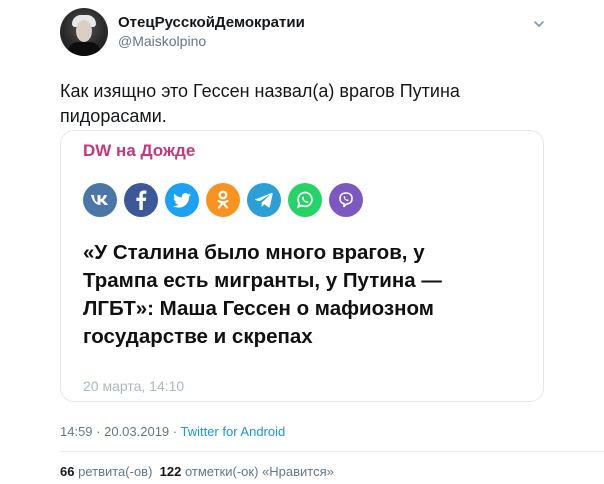  Describe the element at coordinates (139, 150) in the screenshot. I see `card-source: DW на Дожде` at that location.